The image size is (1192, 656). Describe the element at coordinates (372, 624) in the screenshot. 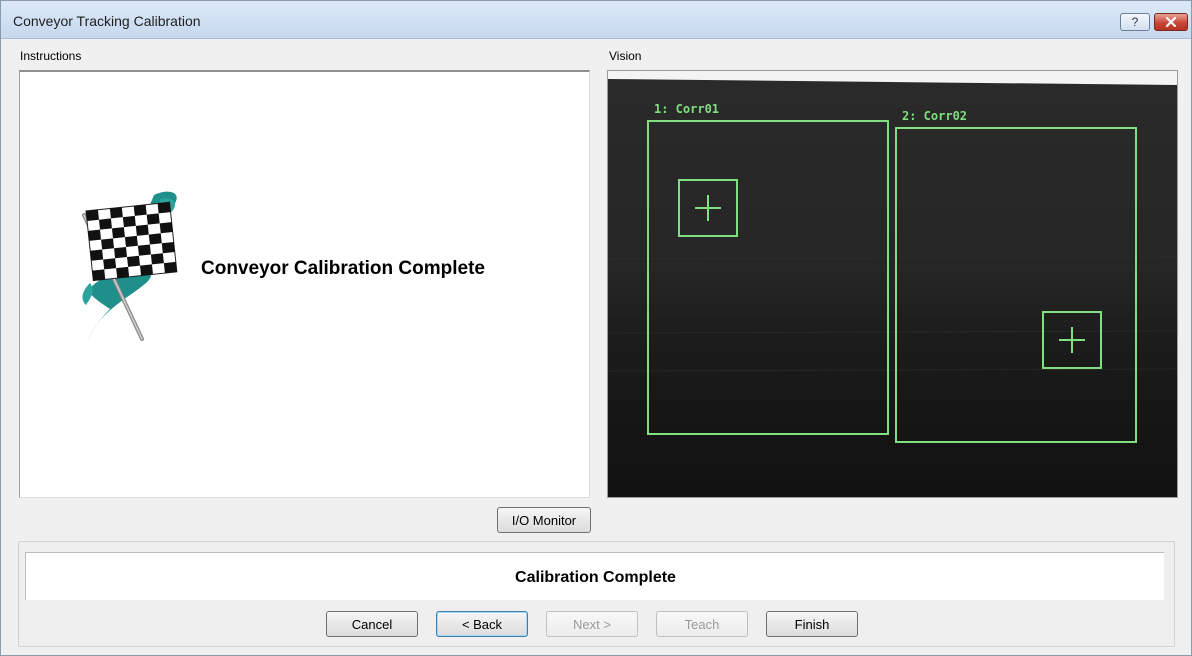

I see `cancel-button: Cancel` at that location.